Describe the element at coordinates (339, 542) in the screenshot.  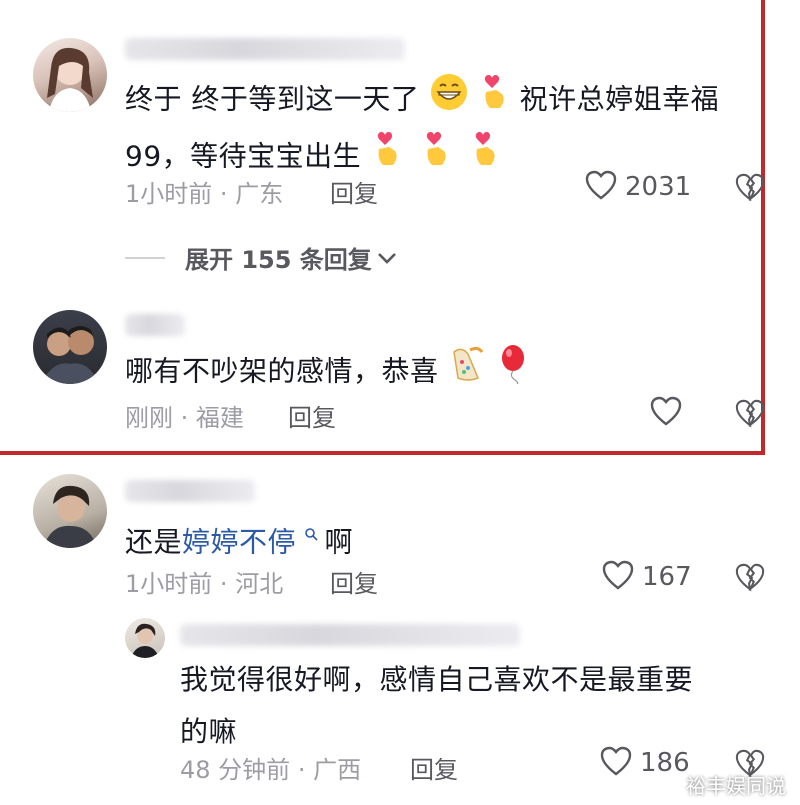
I see `comment-text-part: 啊` at that location.